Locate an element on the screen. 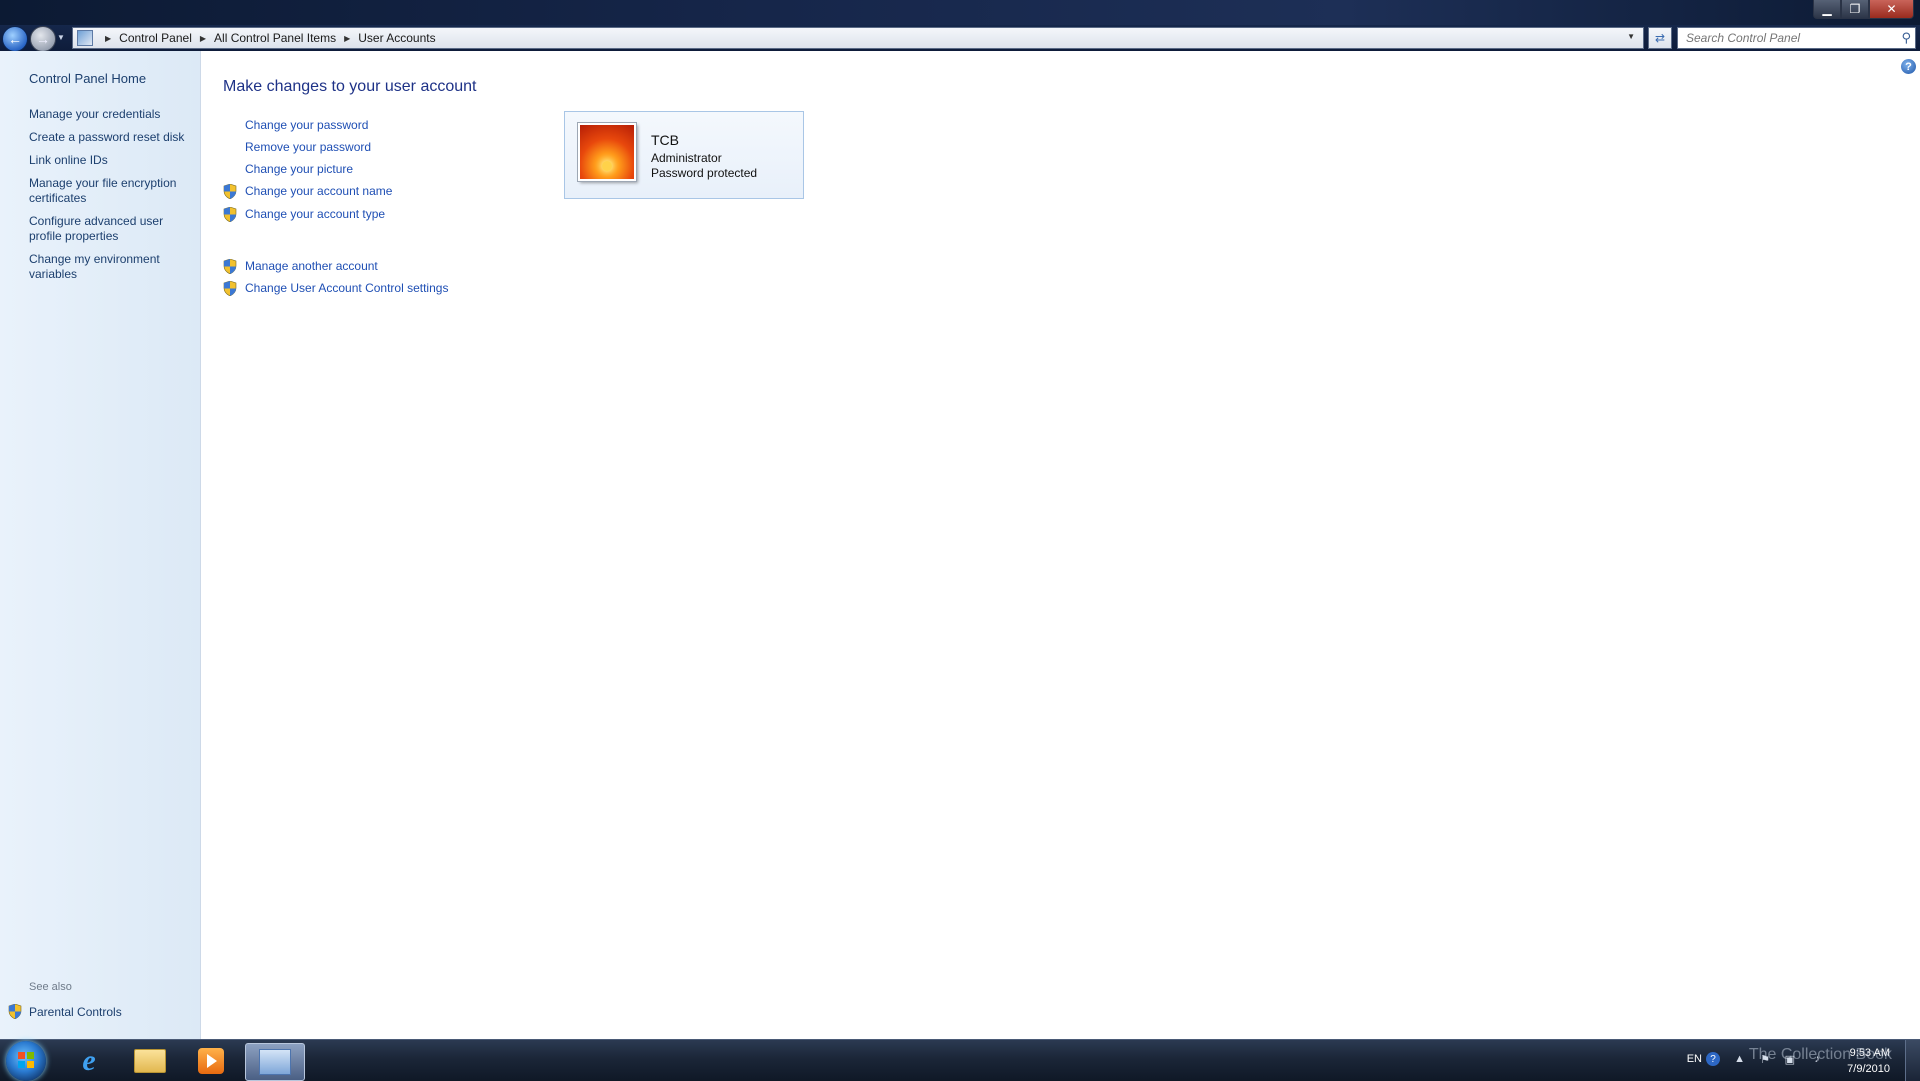  clock-date: 7/9/2010 is located at coordinates (1868, 1069).